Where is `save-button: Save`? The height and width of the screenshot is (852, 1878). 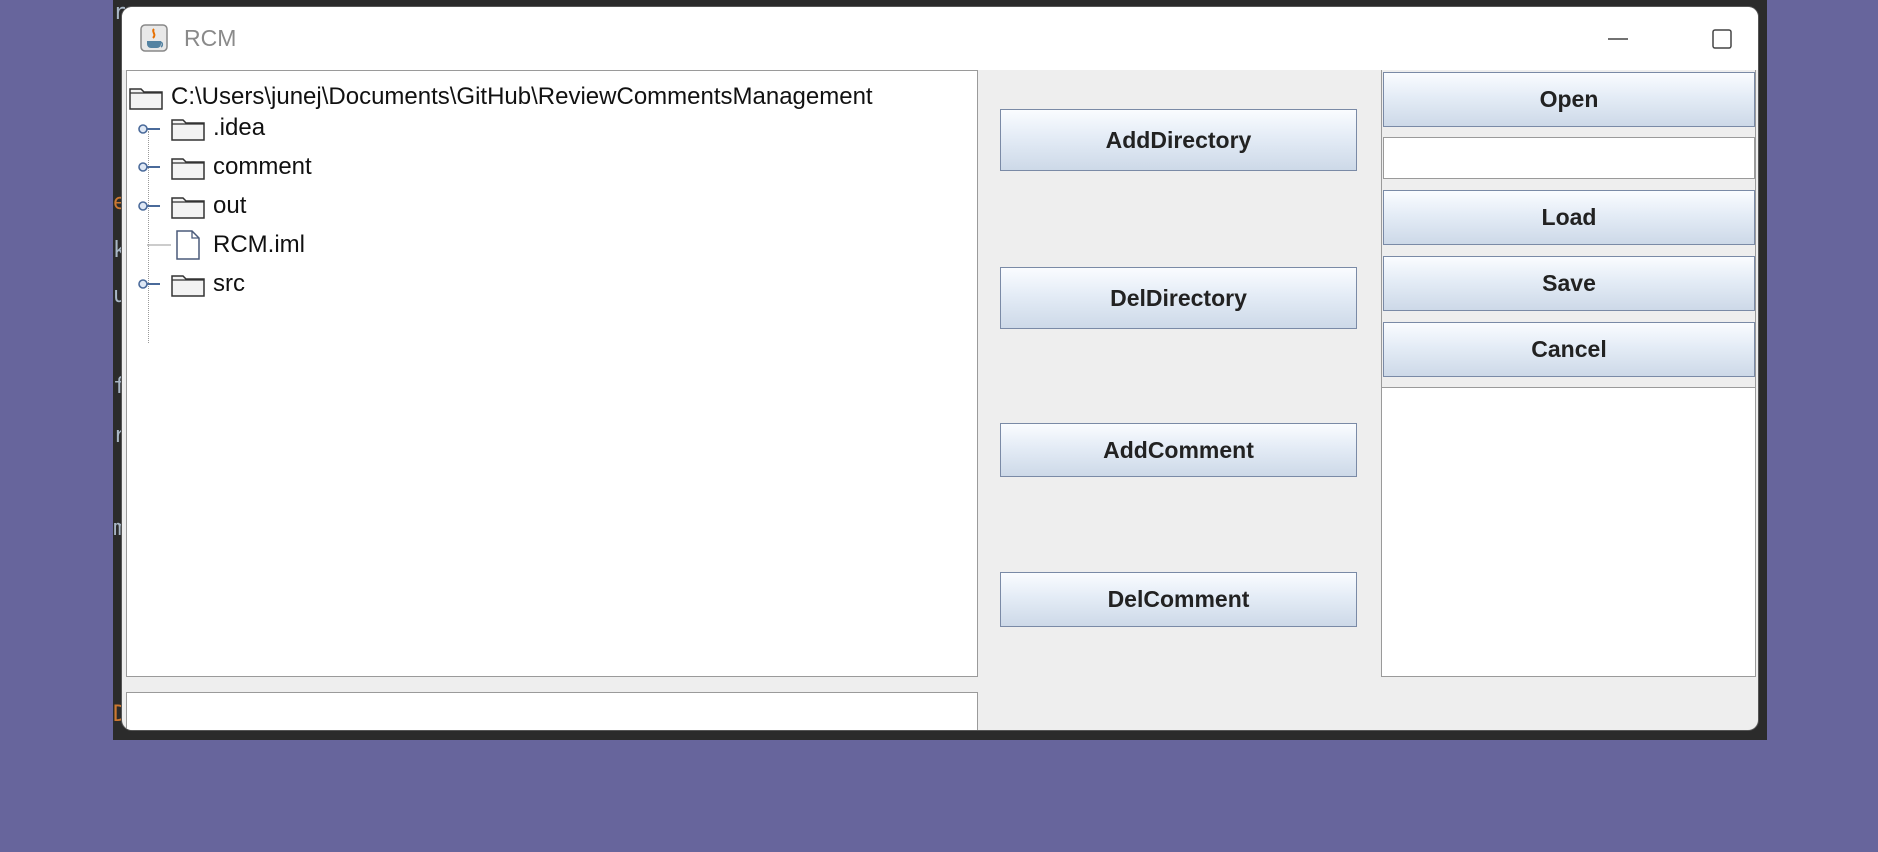 save-button: Save is located at coordinates (1569, 283).